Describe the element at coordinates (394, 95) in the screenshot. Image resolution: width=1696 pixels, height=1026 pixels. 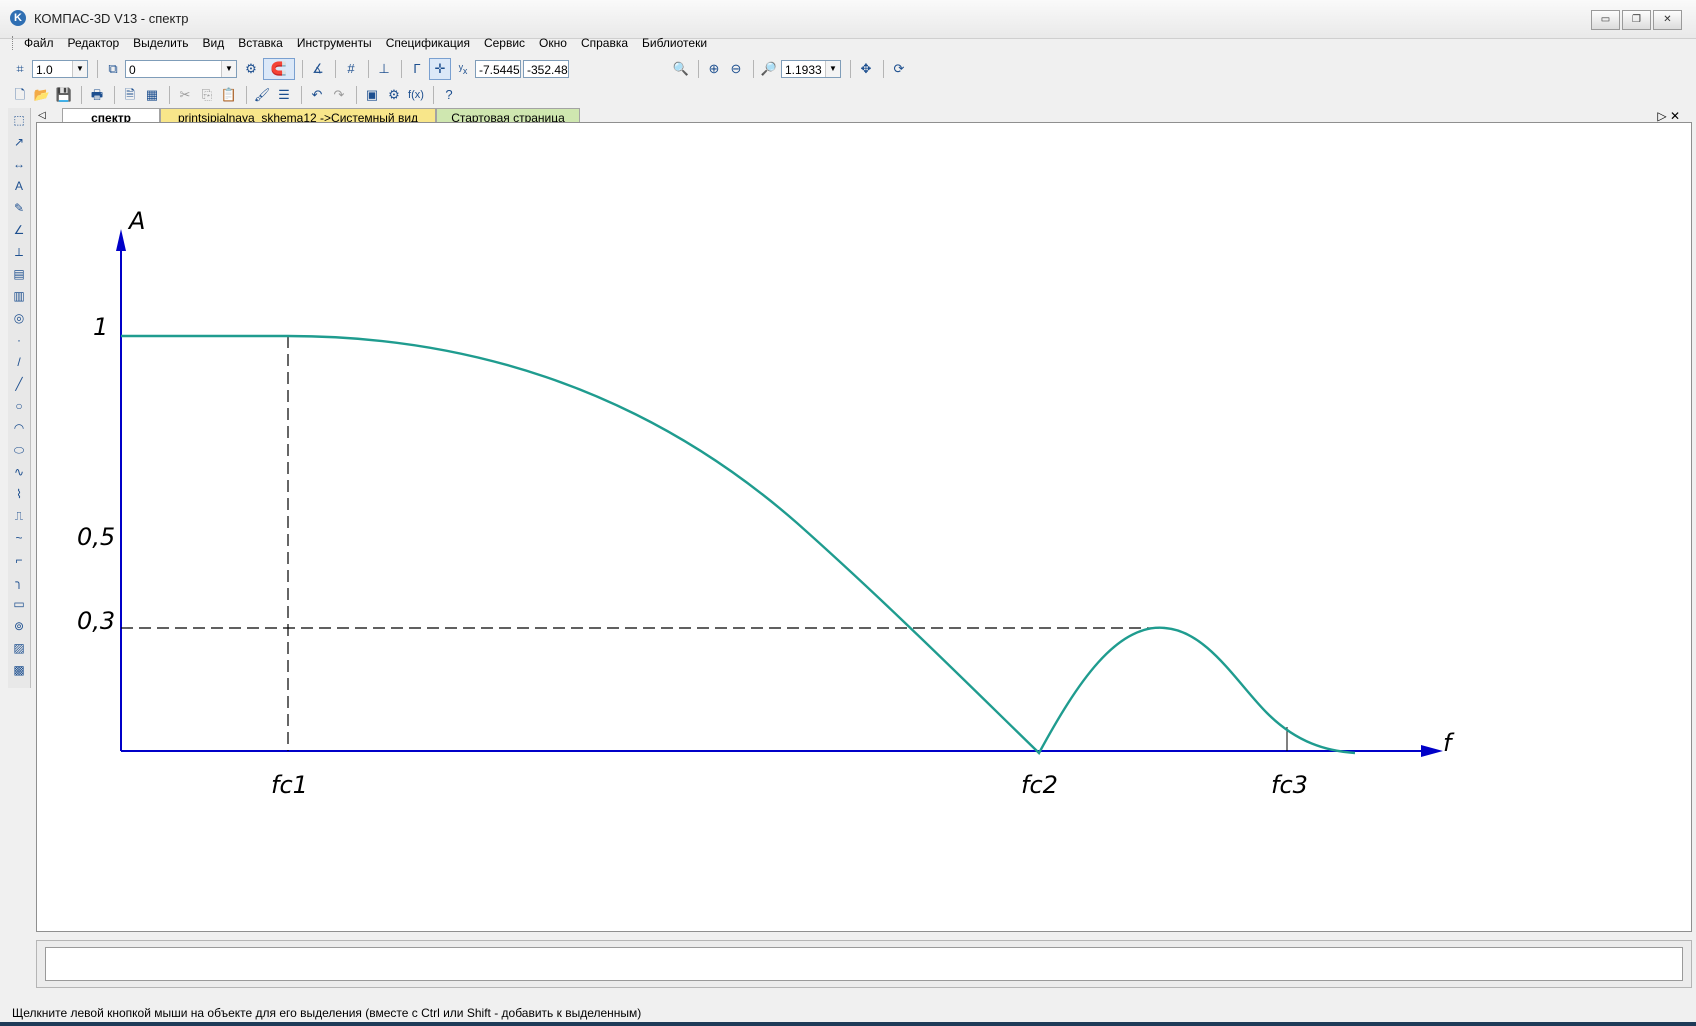
I see `variables-icon: ⚙` at that location.